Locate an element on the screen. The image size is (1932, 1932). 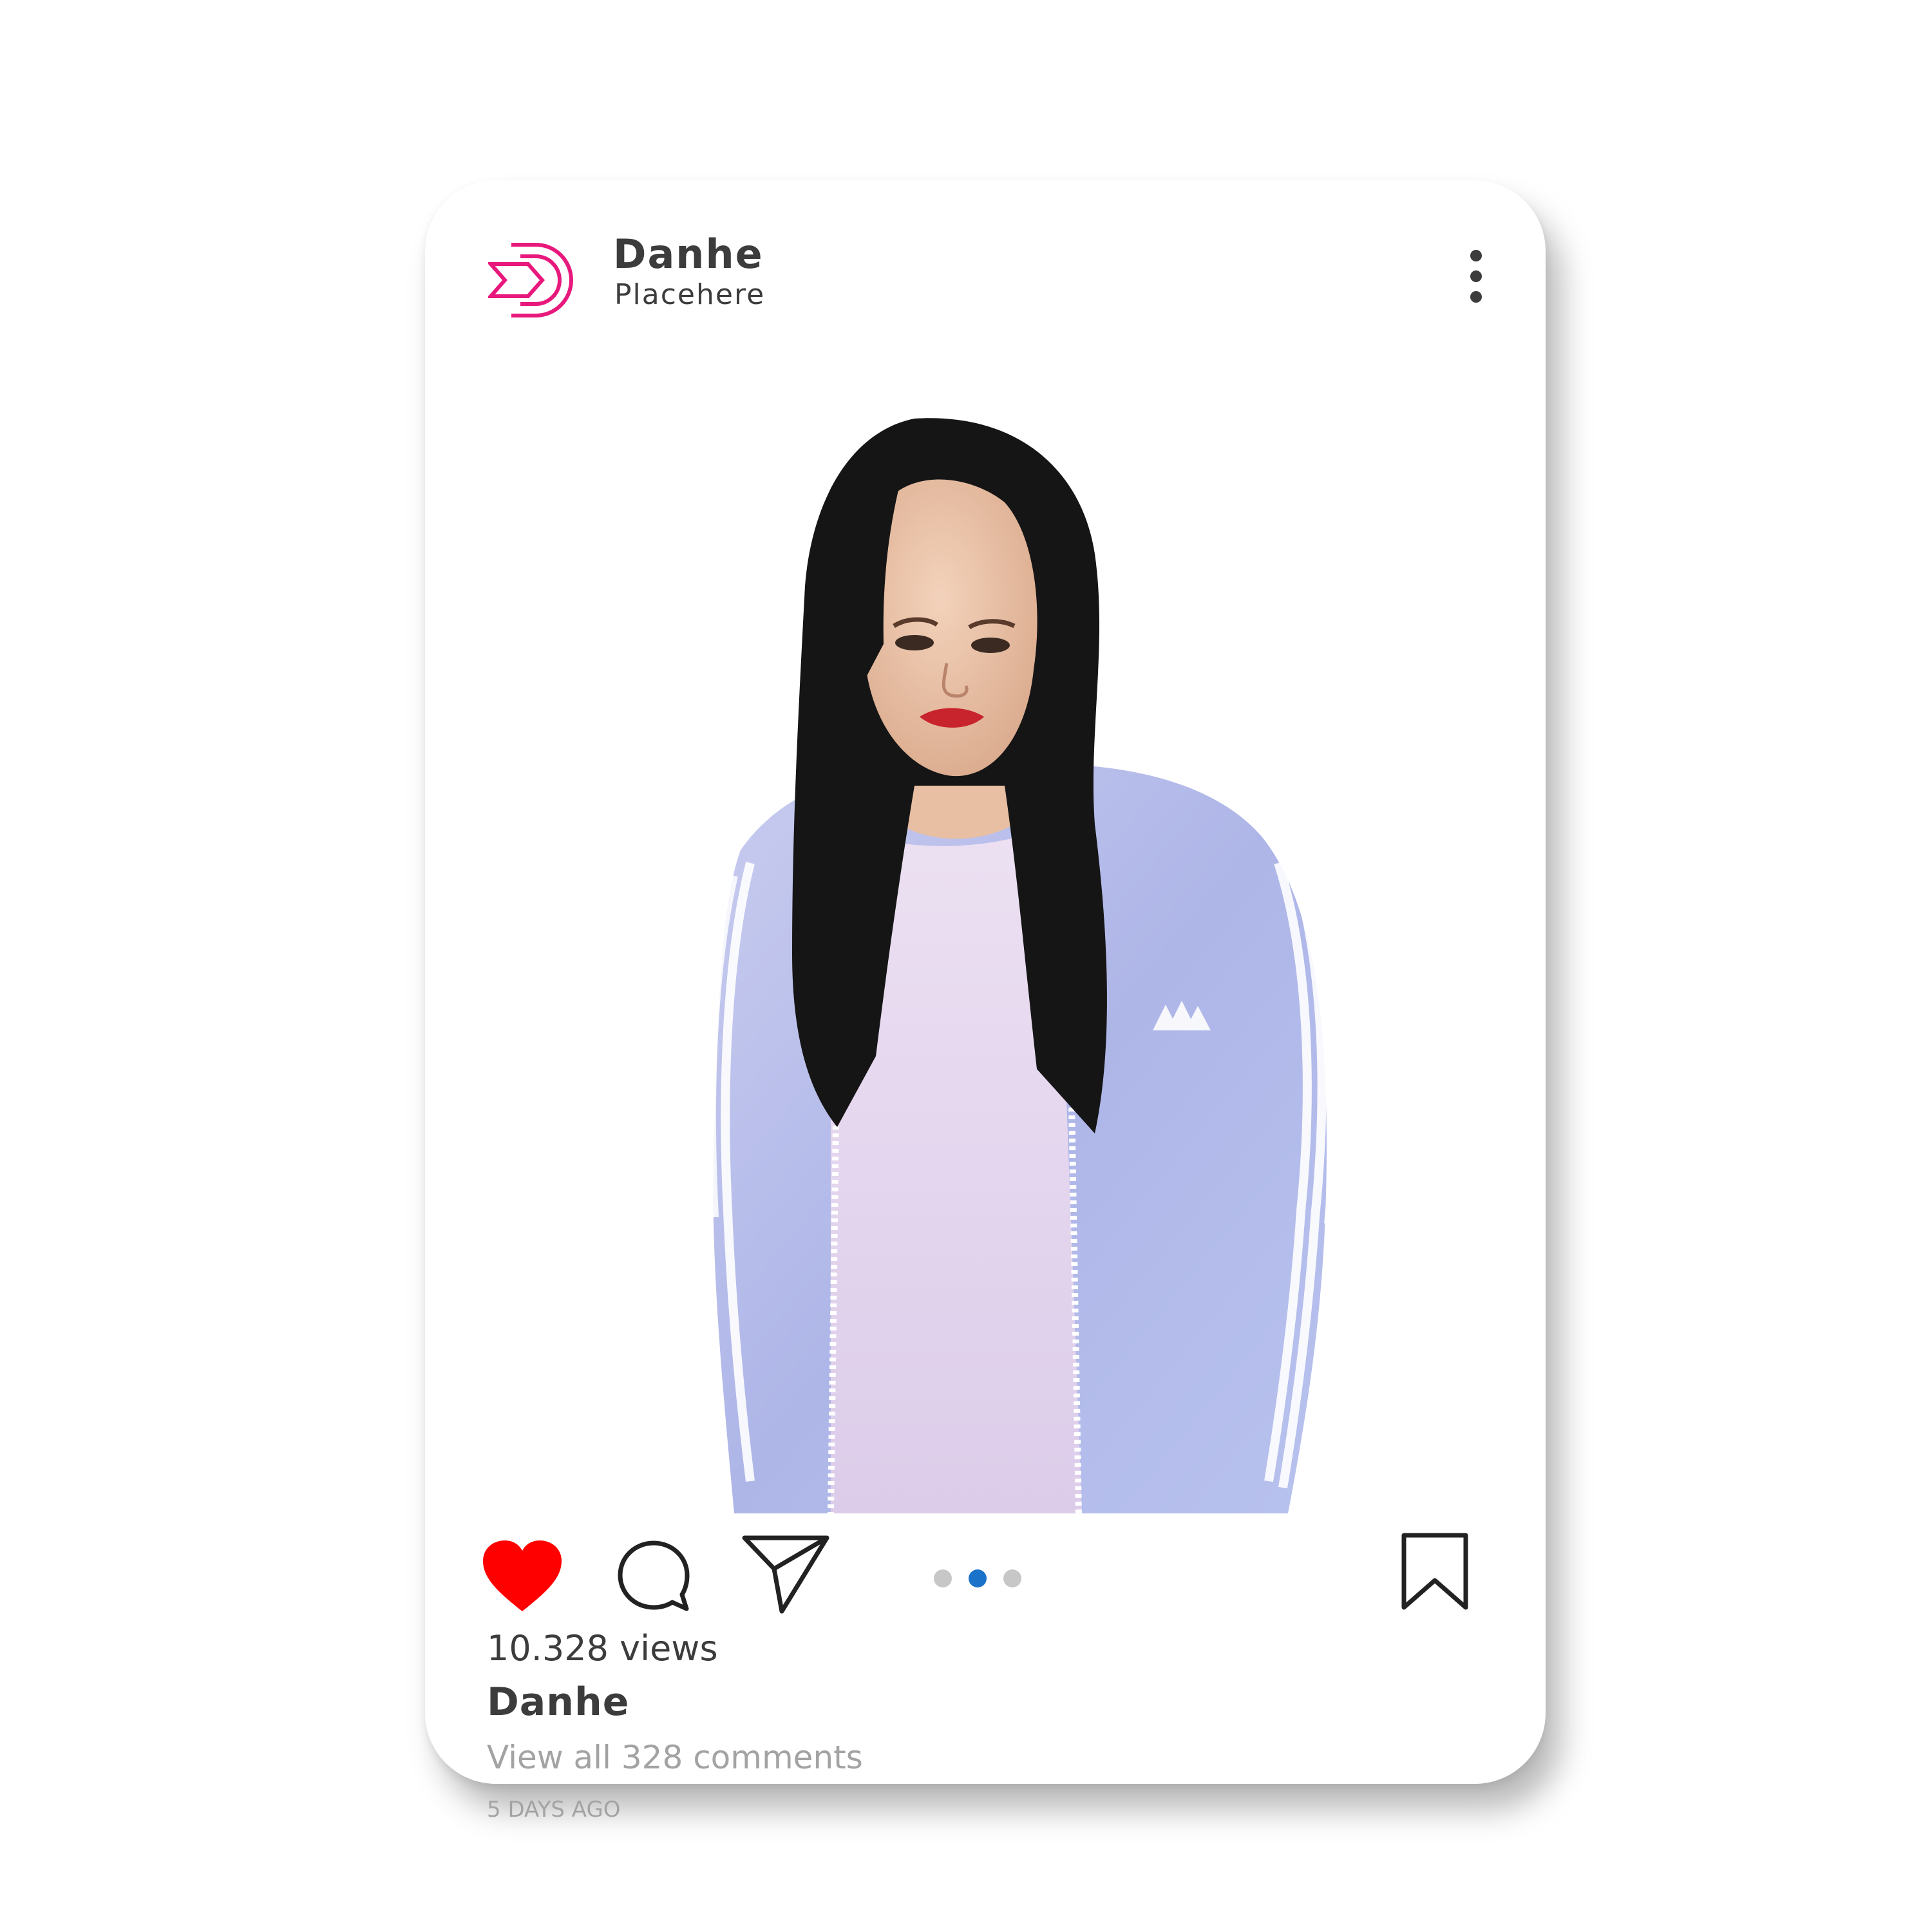
brand-logo-icon is located at coordinates (531, 280).